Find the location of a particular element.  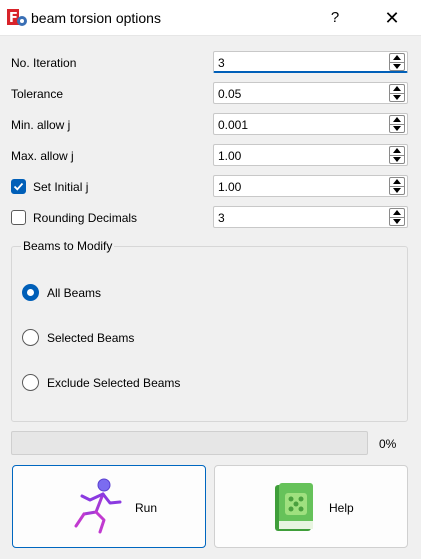

max-allow-value: 1.00 is located at coordinates (229, 156).